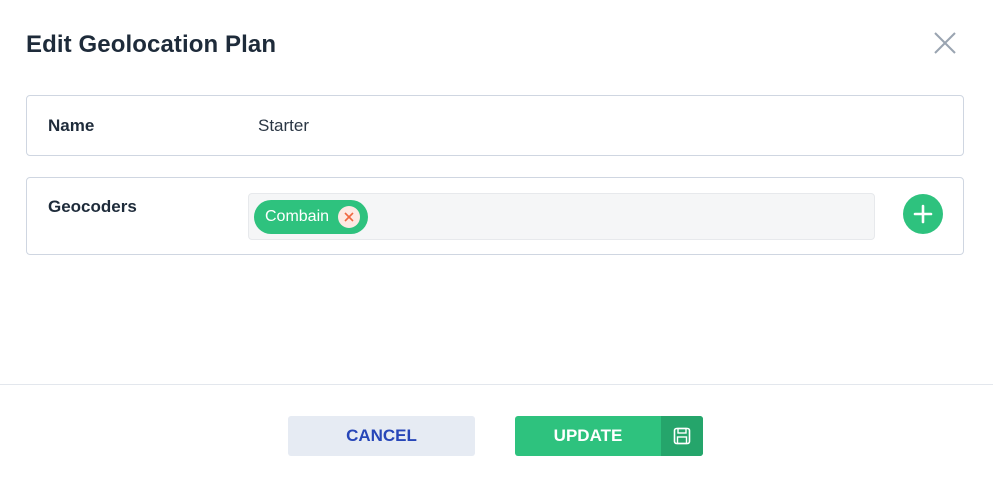  What do you see at coordinates (71, 125) in the screenshot?
I see `name-label: Name` at bounding box center [71, 125].